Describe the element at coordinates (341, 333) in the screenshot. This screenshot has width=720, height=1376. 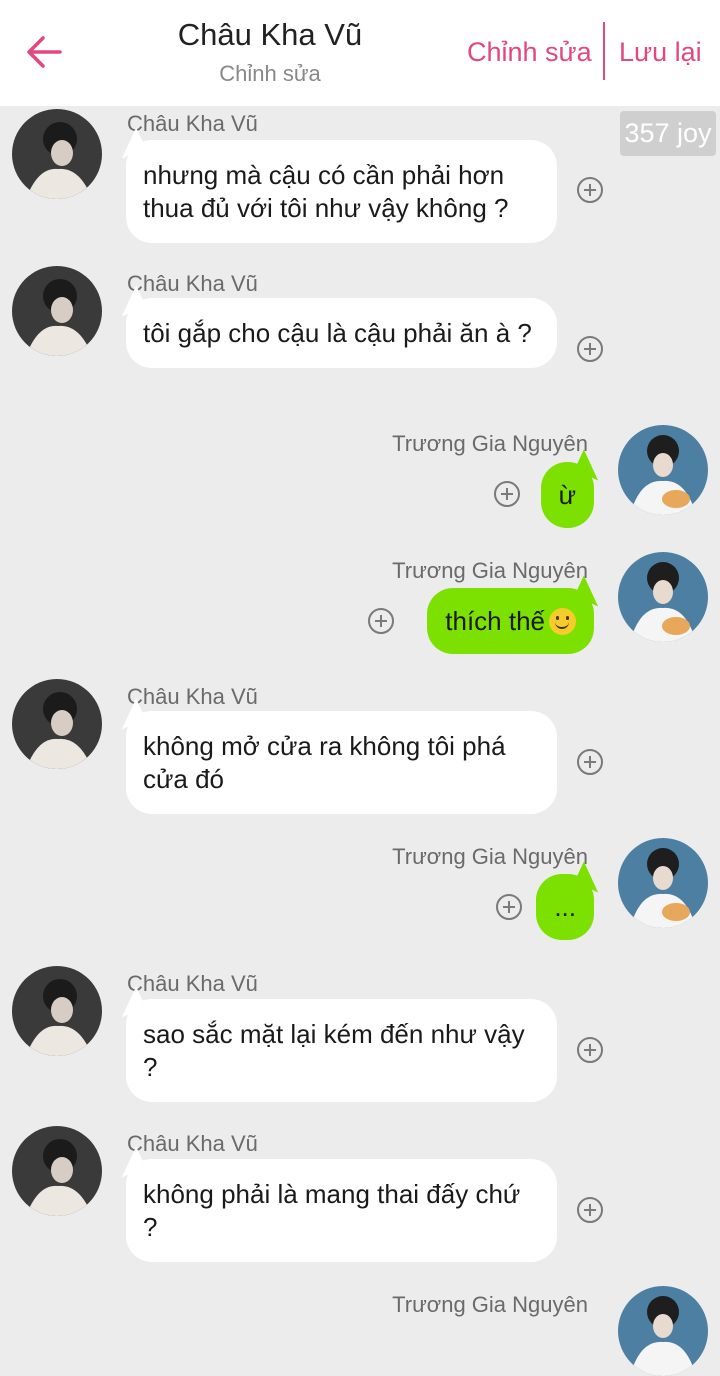
I see `message-bubble: tôi gắp cho cậu là cậu phải ăn à ?` at that location.